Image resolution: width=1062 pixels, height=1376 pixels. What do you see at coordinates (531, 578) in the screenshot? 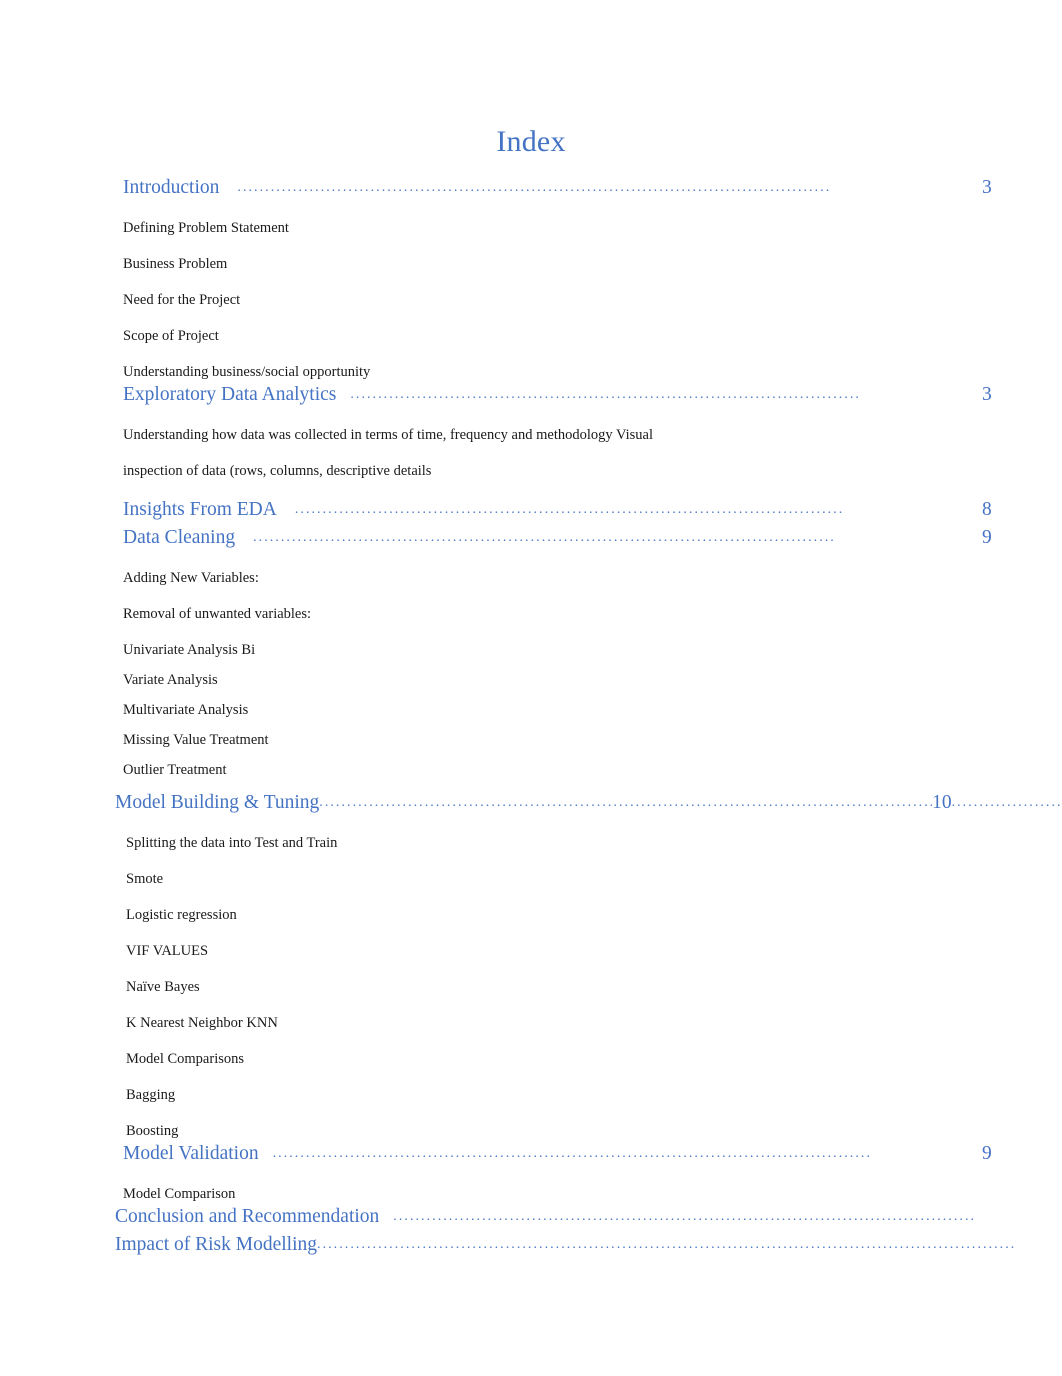
I see `toc-subitem-adding-new-variables: Adding New Variables:` at bounding box center [531, 578].